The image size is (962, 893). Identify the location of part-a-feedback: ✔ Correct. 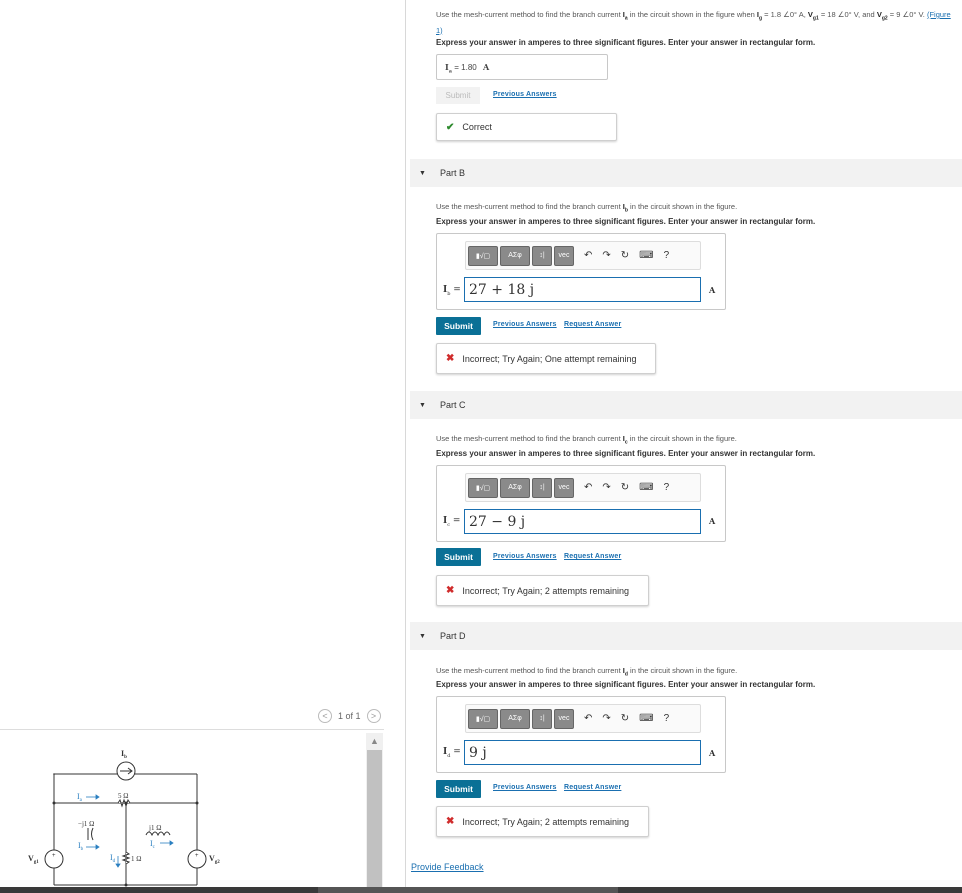
(526, 127).